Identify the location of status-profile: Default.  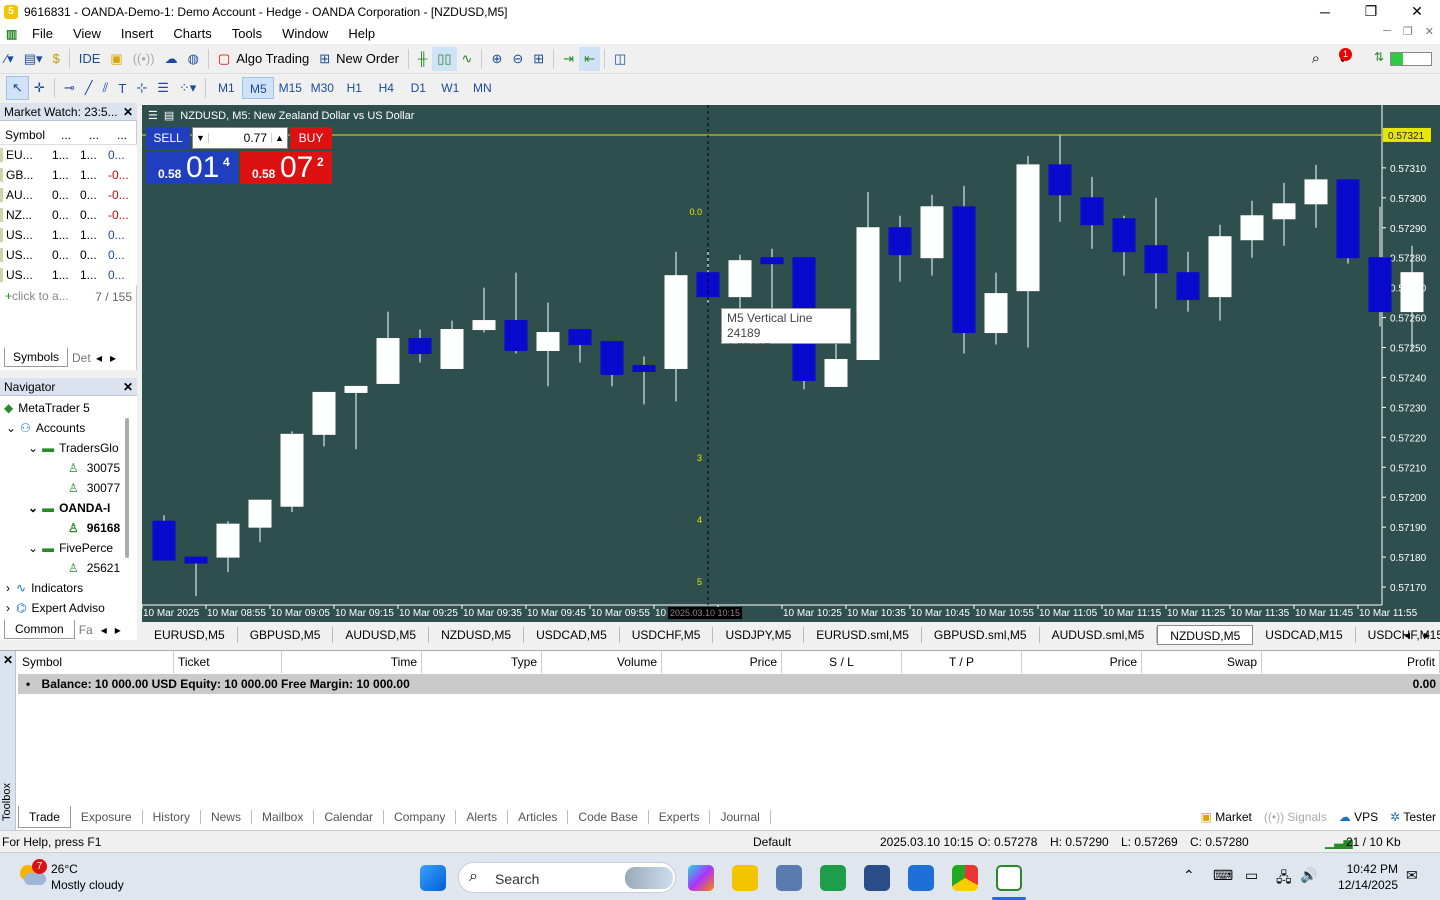
(772, 842).